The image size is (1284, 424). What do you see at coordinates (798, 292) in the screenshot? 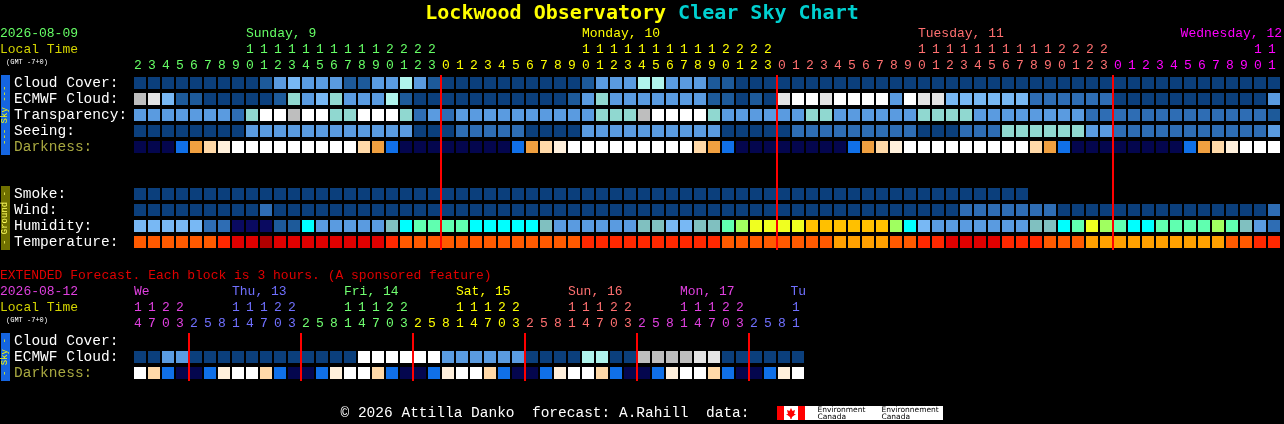
I see `day-label: Tu` at bounding box center [798, 292].